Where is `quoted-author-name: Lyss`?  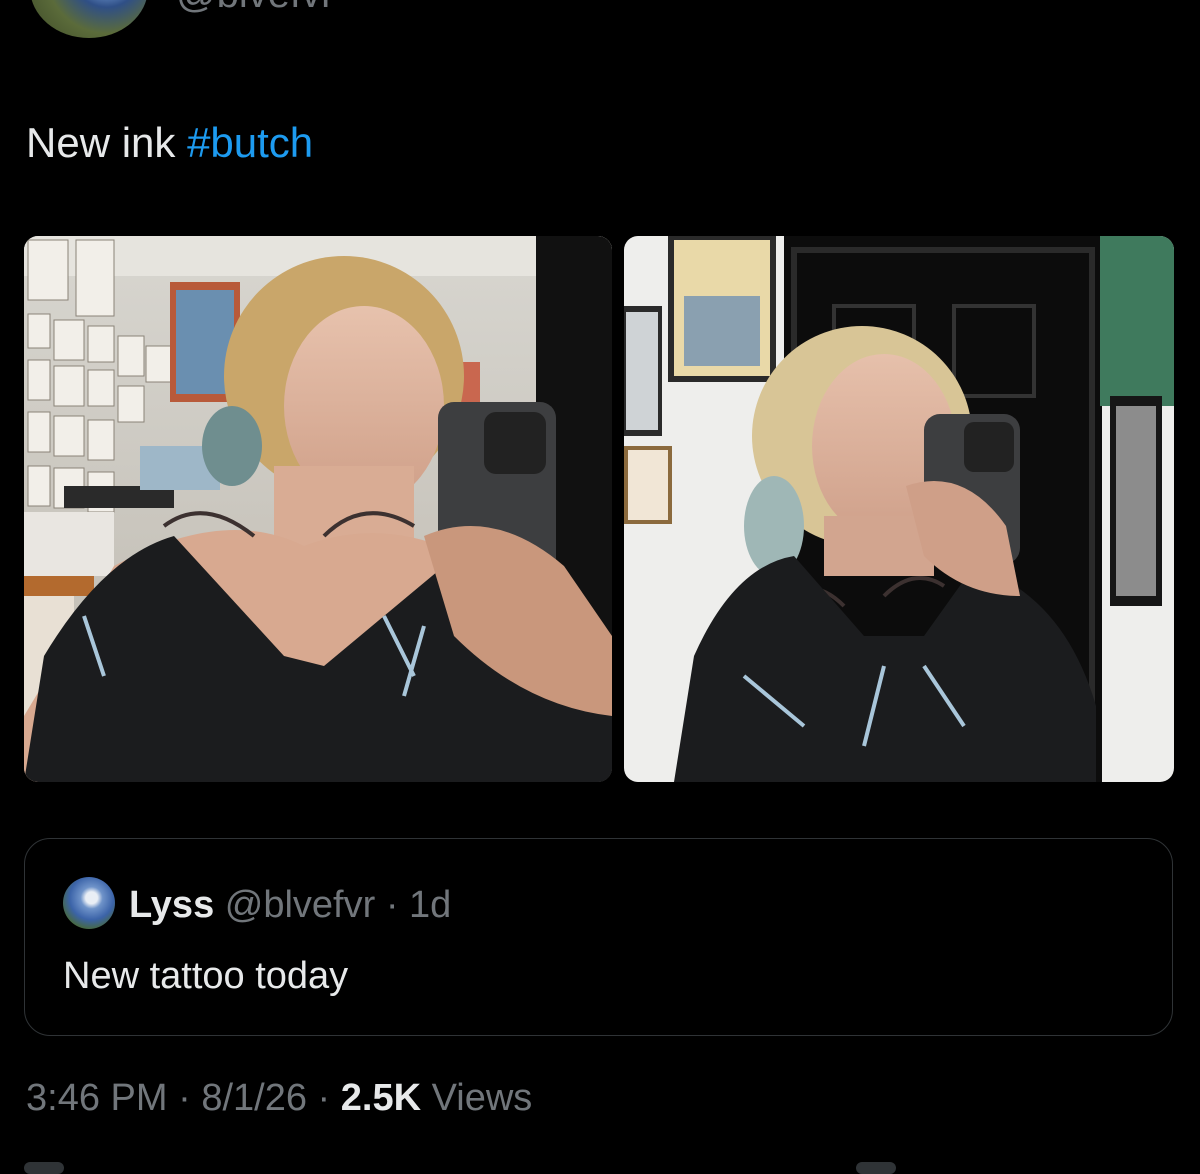 quoted-author-name: Lyss is located at coordinates (171, 905).